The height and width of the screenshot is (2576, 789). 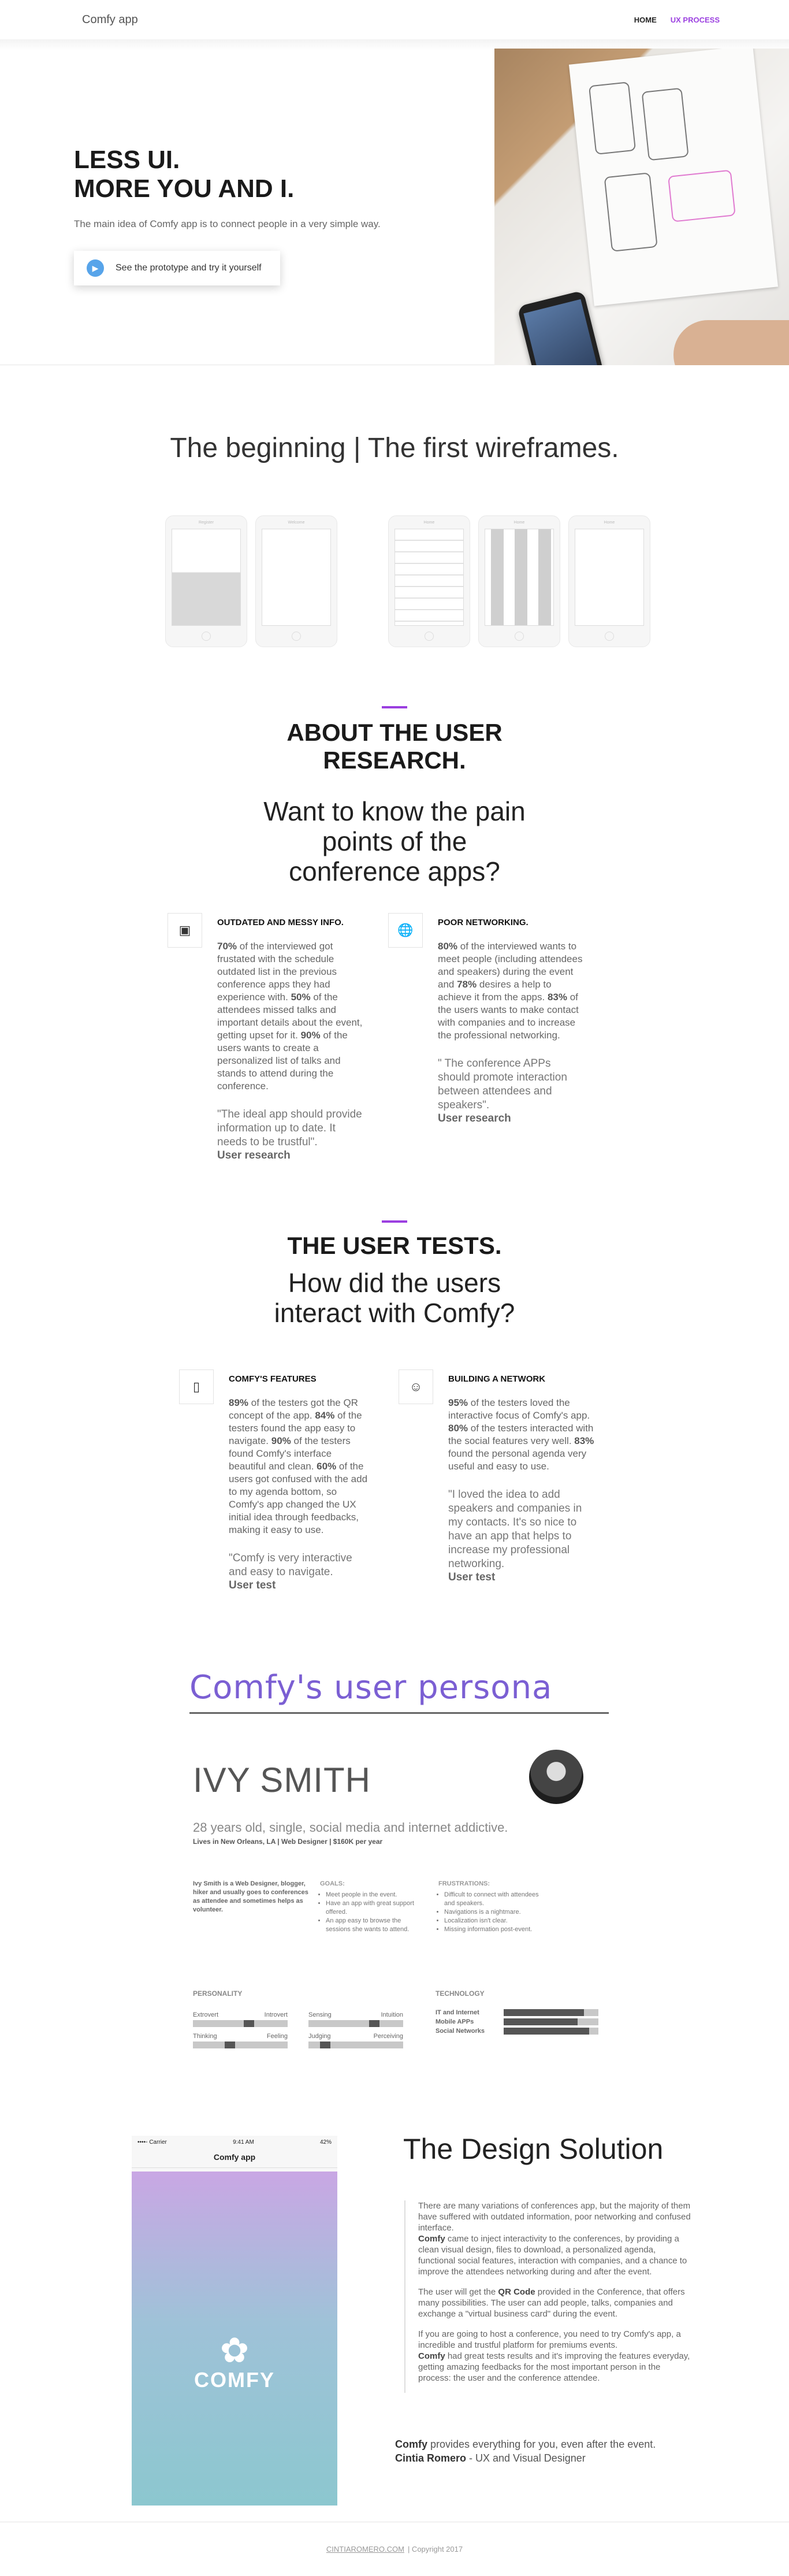 I want to click on footer-site-link: CINTIAROMERO.COM, so click(x=365, y=2549).